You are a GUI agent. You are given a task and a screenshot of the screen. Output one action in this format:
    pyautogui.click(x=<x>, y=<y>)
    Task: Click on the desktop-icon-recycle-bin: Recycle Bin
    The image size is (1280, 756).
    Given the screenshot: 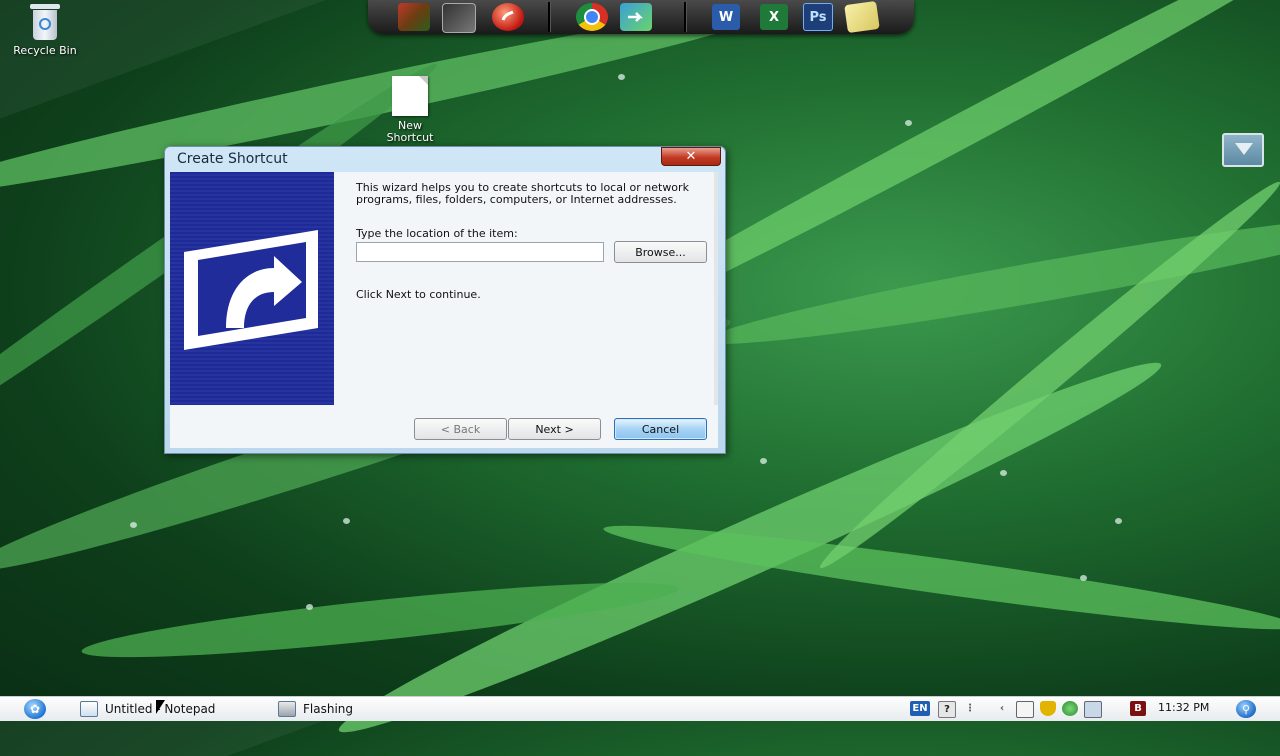 What is the action you would take?
    pyautogui.click(x=45, y=30)
    